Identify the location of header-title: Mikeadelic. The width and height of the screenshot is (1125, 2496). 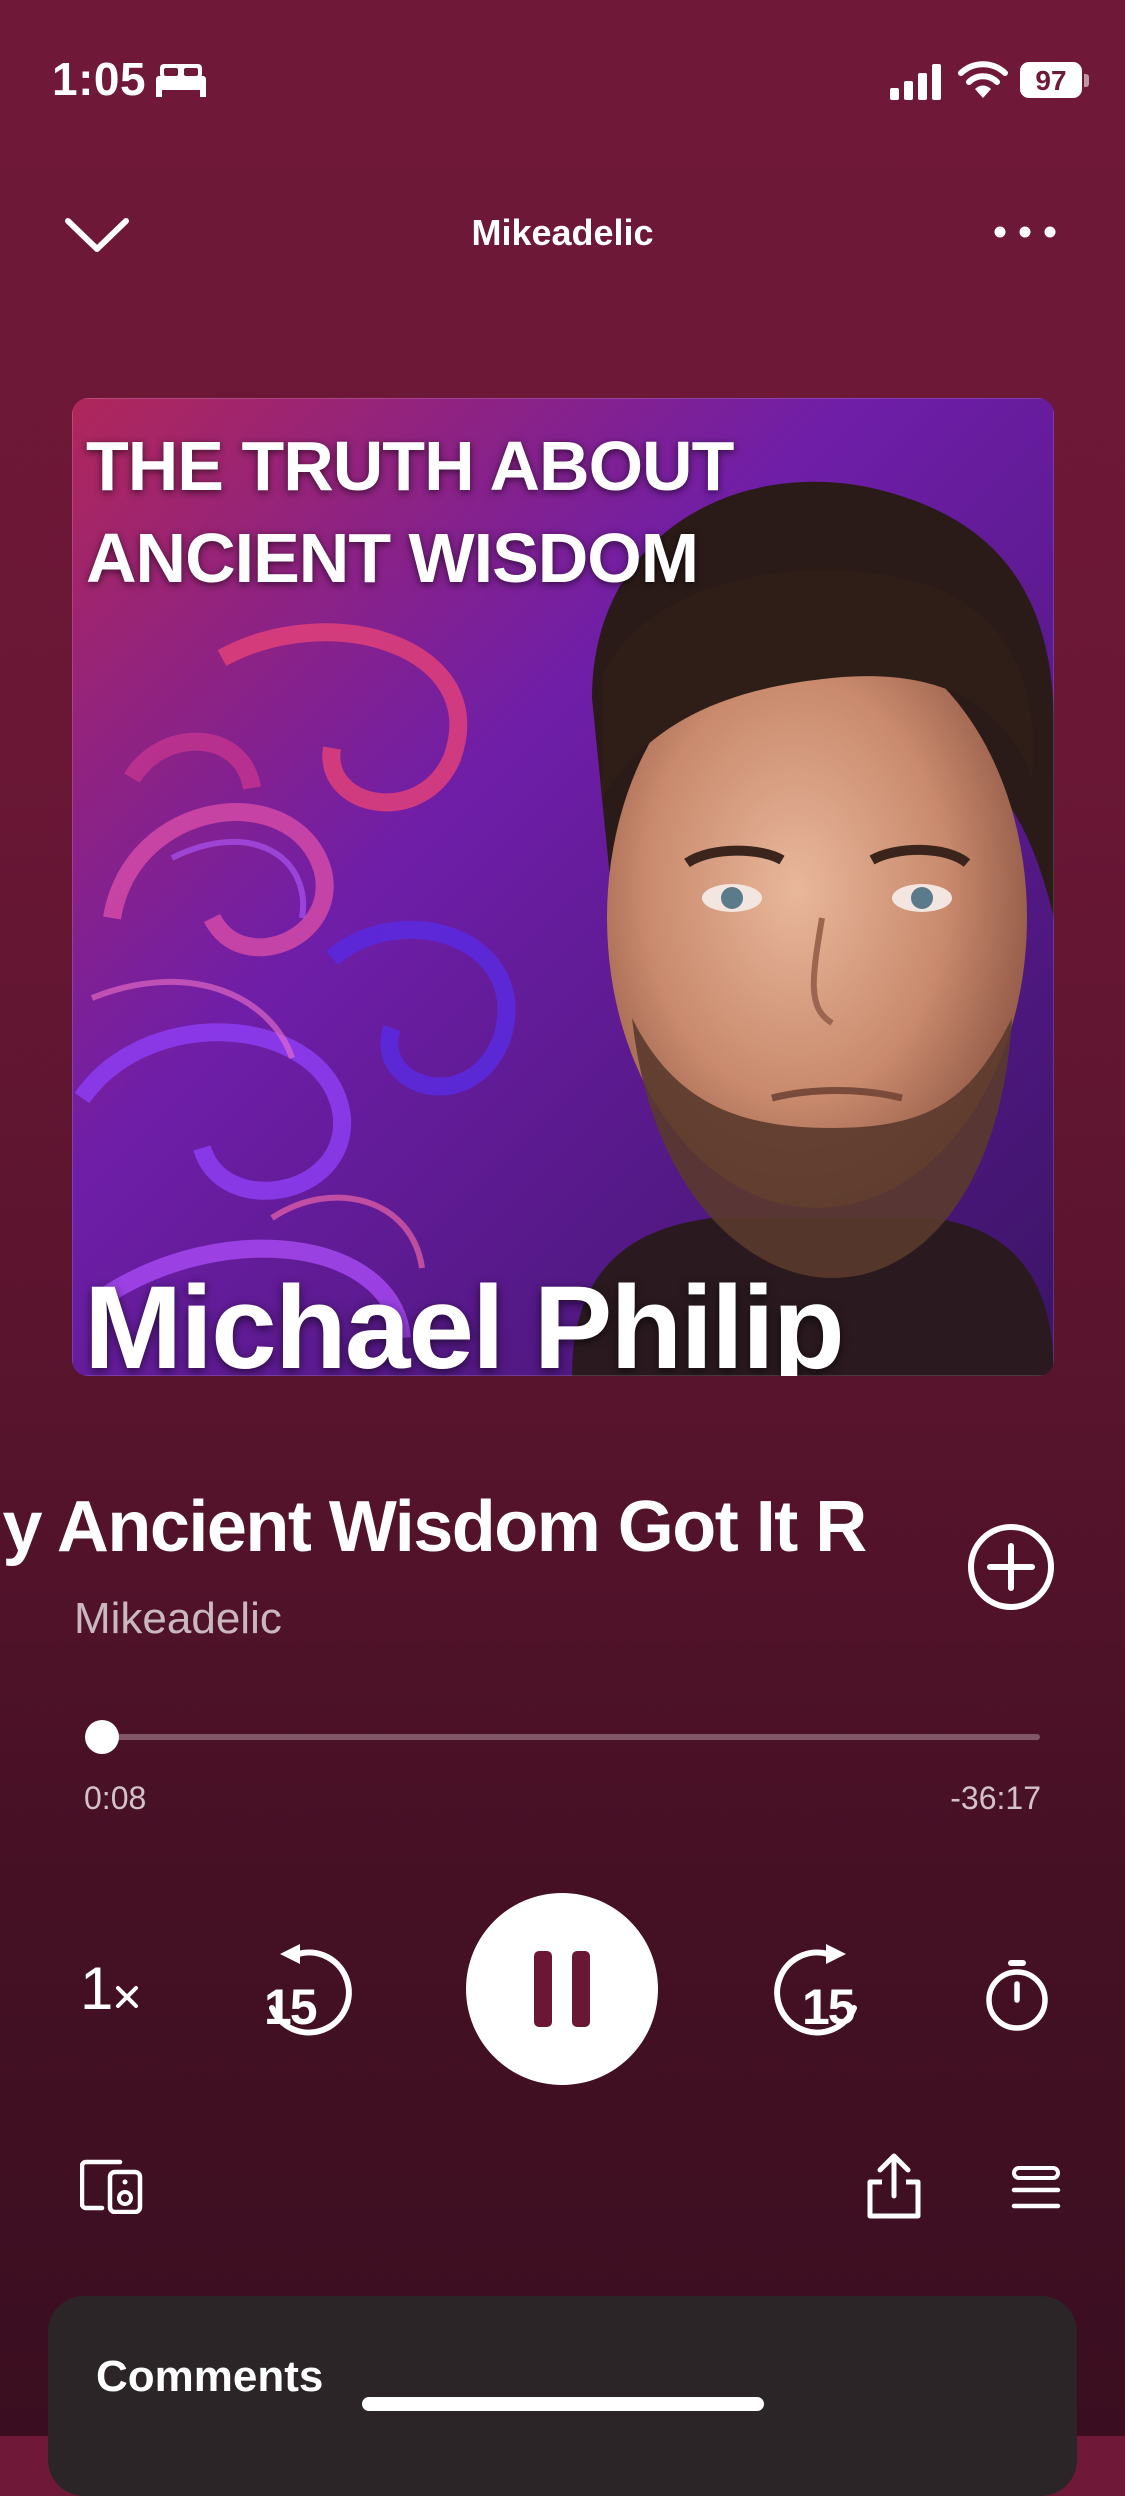
(562, 232).